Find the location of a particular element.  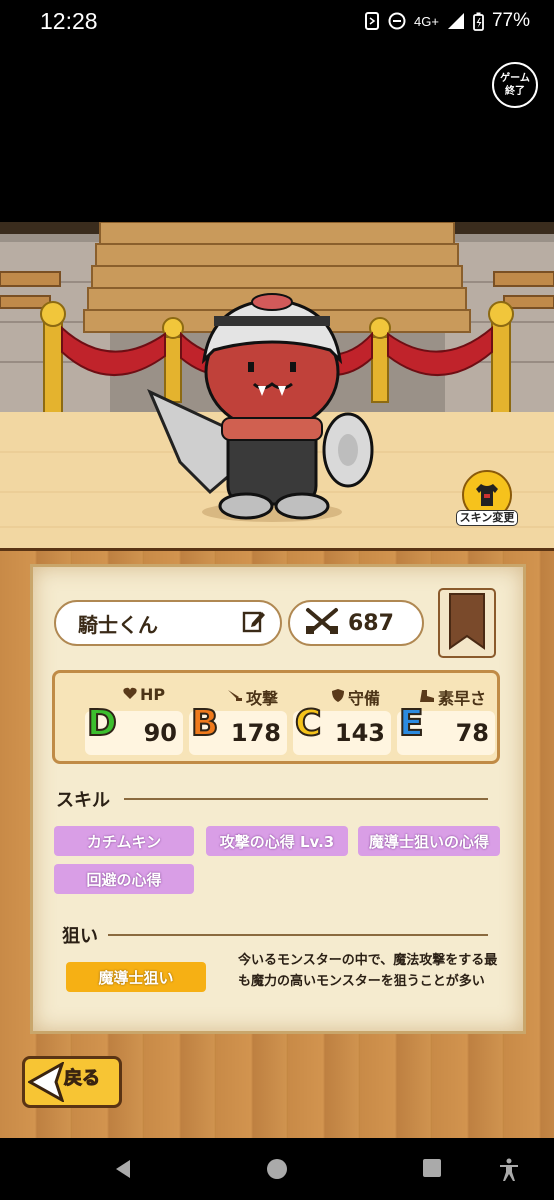

game-end-button: ゲーム終了 is located at coordinates (515, 85).